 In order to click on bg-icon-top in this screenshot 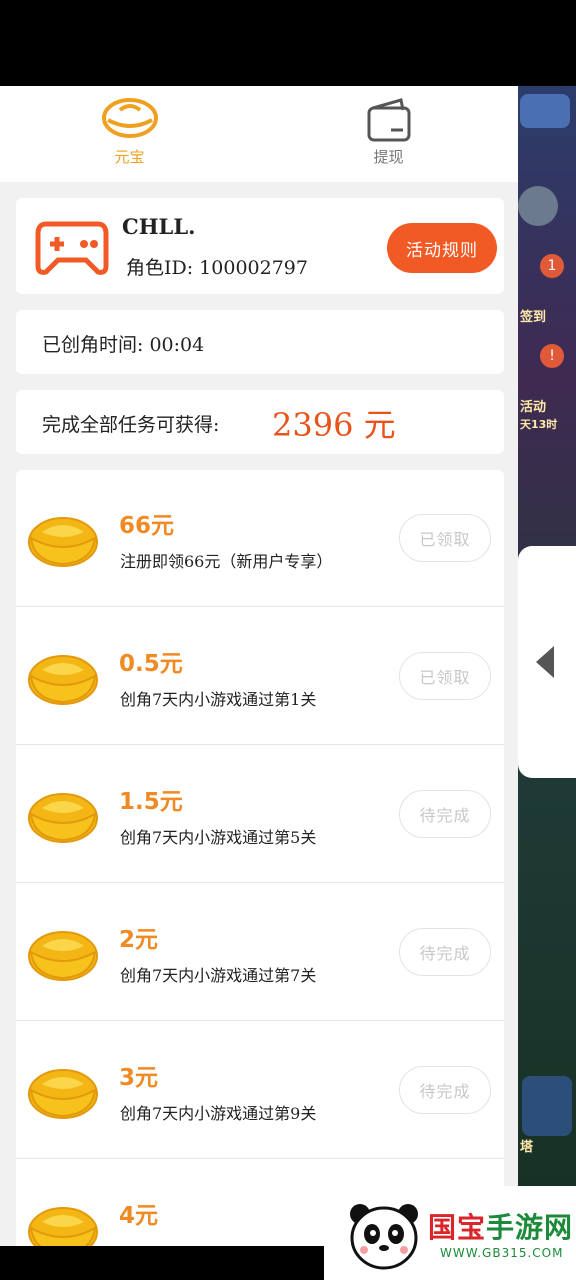, I will do `click(545, 111)`.